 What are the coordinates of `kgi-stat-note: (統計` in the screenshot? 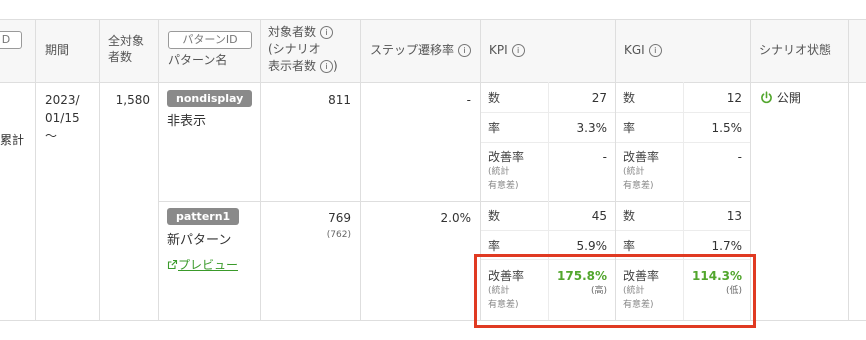 It's located at (634, 172).